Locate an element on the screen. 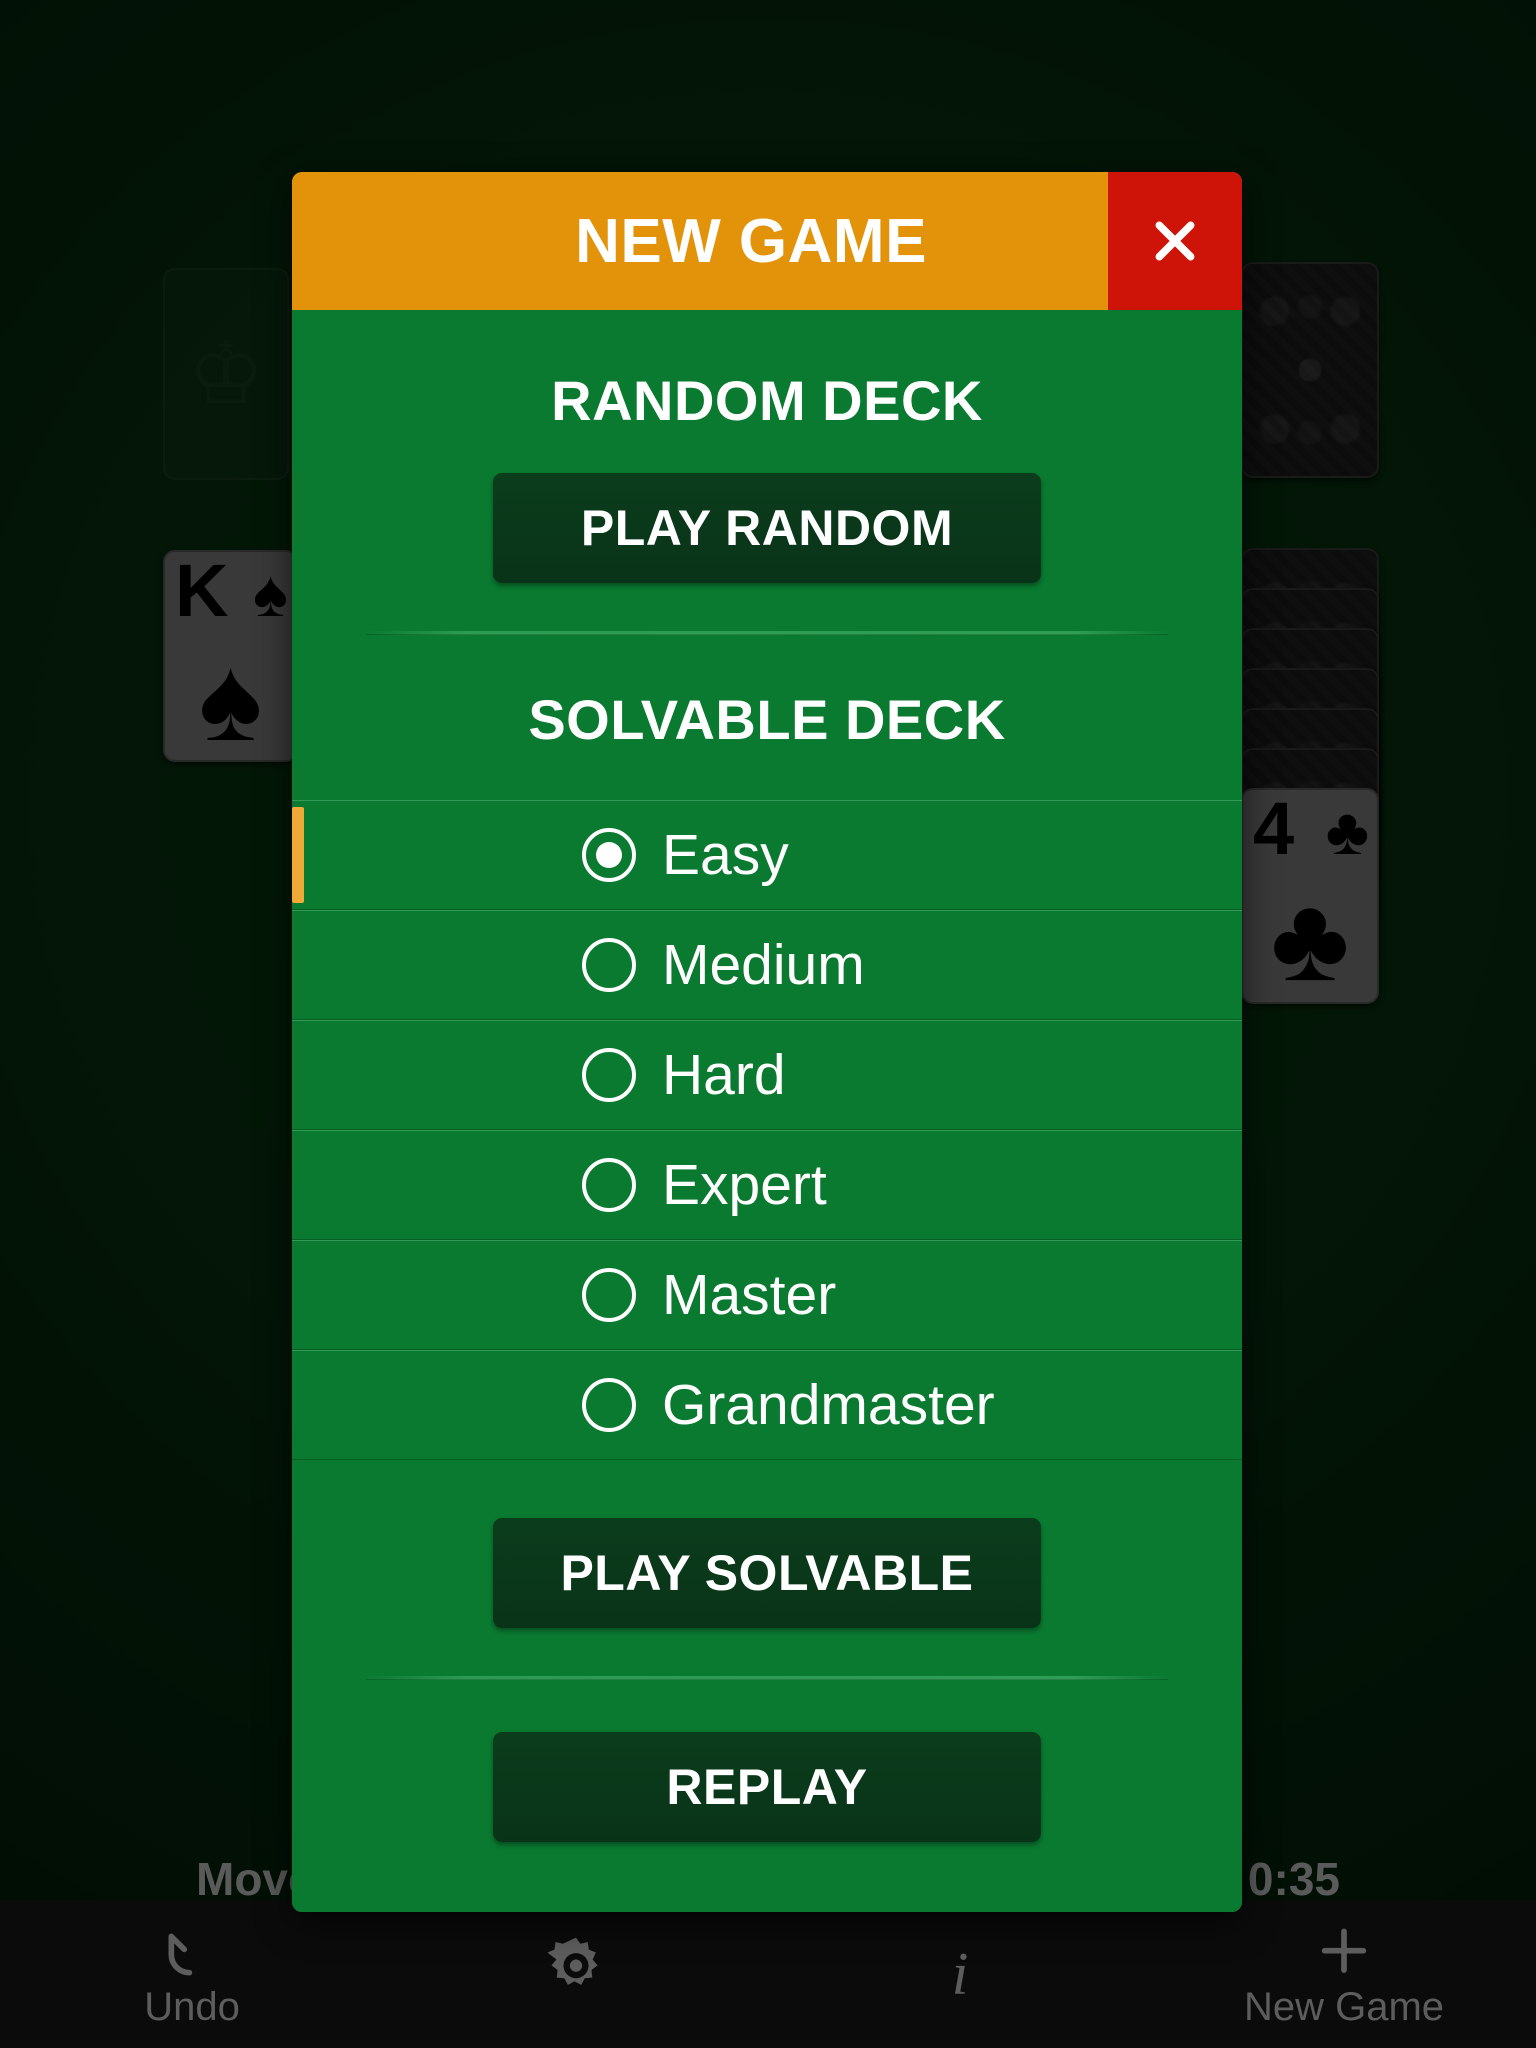 Image resolution: width=1536 pixels, height=2048 pixels. card-corner-suit-icon: ♣ is located at coordinates (1347, 831).